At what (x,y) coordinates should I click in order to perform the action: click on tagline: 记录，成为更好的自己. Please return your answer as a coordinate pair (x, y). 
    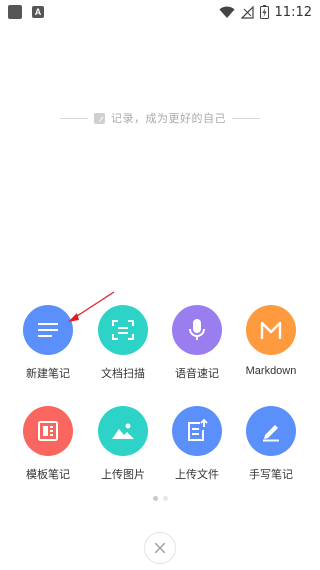
    Looking at the image, I should click on (160, 118).